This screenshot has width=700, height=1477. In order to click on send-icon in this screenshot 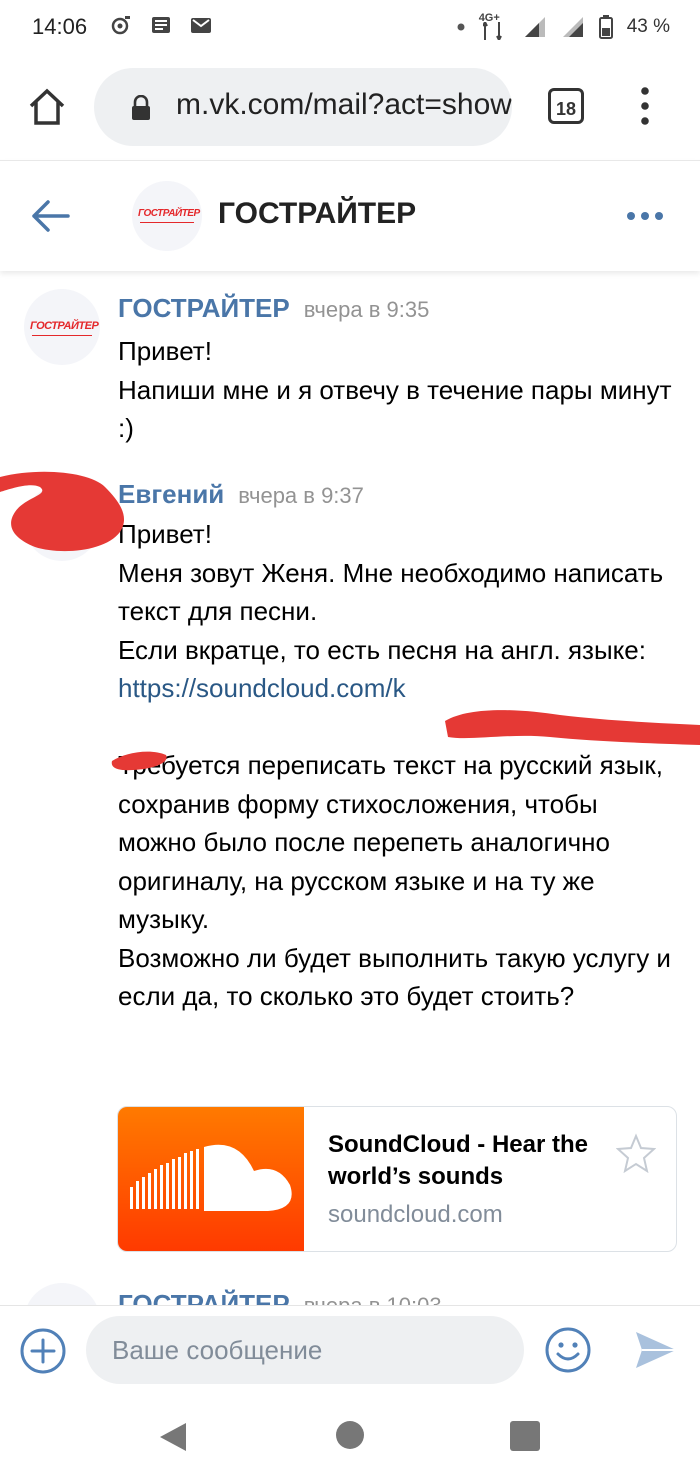, I will do `click(656, 1350)`.